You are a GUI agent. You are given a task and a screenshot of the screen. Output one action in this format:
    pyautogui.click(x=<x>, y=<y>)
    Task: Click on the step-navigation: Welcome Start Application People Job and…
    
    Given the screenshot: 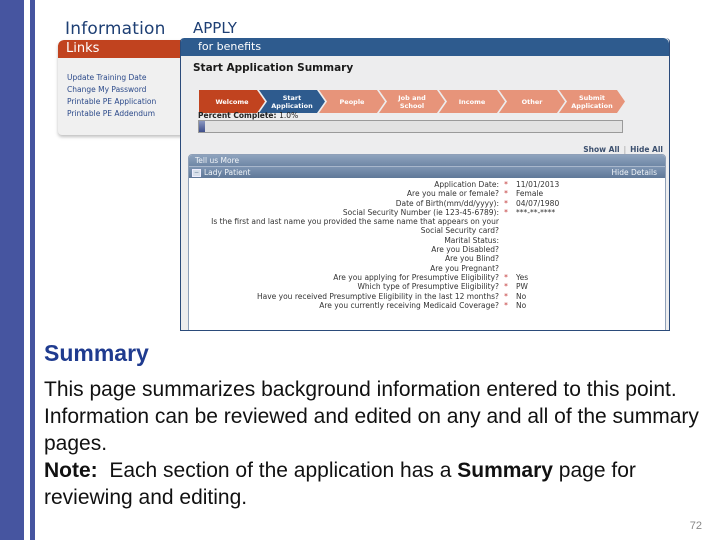 What is the action you would take?
    pyautogui.click(x=409, y=101)
    